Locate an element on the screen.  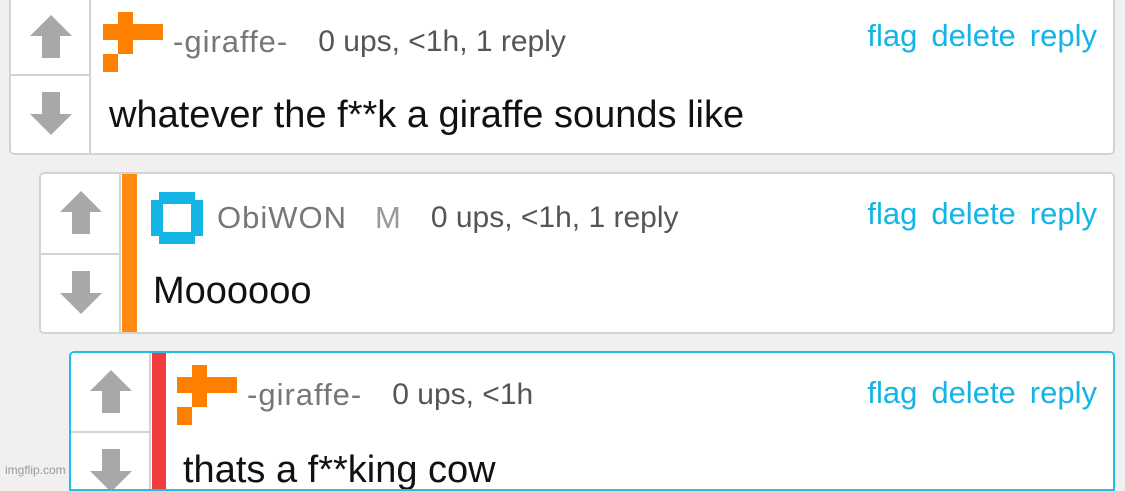
comment-meta: 0 ups, <1h is located at coordinates (463, 394).